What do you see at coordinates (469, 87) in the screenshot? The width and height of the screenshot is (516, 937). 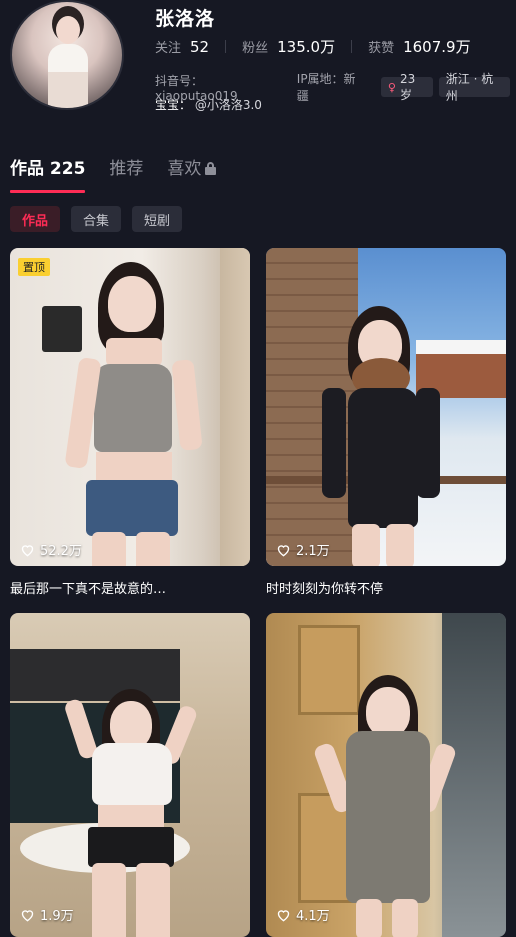 I see `location-tag-label: 浙江 · 杭州` at bounding box center [469, 87].